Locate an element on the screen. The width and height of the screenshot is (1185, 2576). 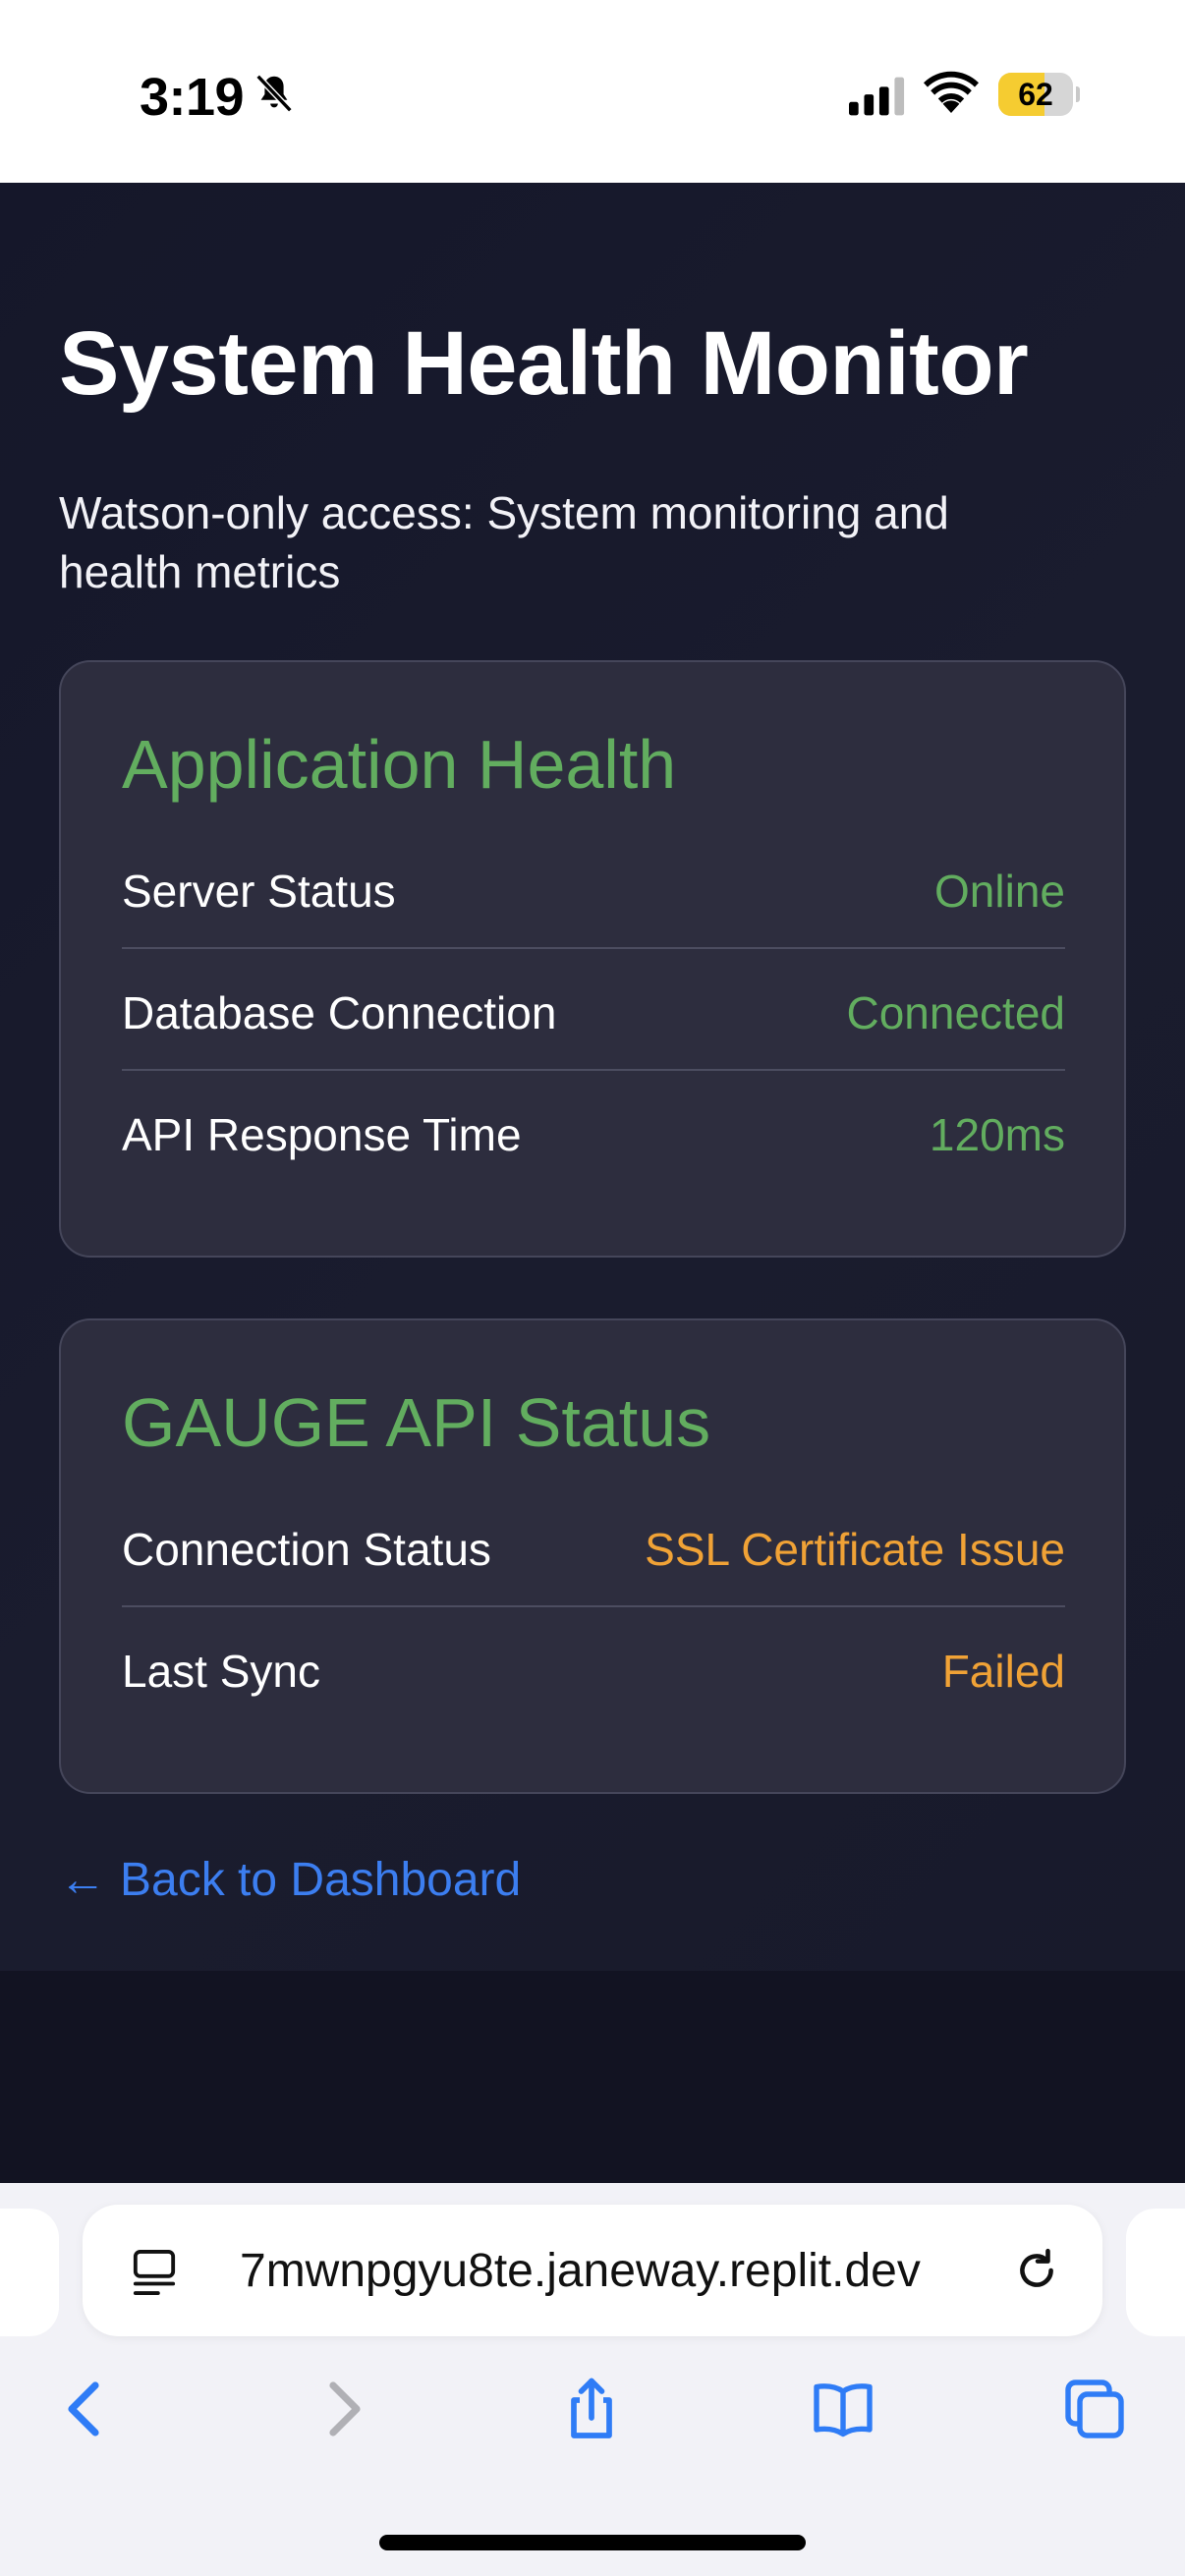
back-link-label: Back to Dashboard is located at coordinates (321, 1880).